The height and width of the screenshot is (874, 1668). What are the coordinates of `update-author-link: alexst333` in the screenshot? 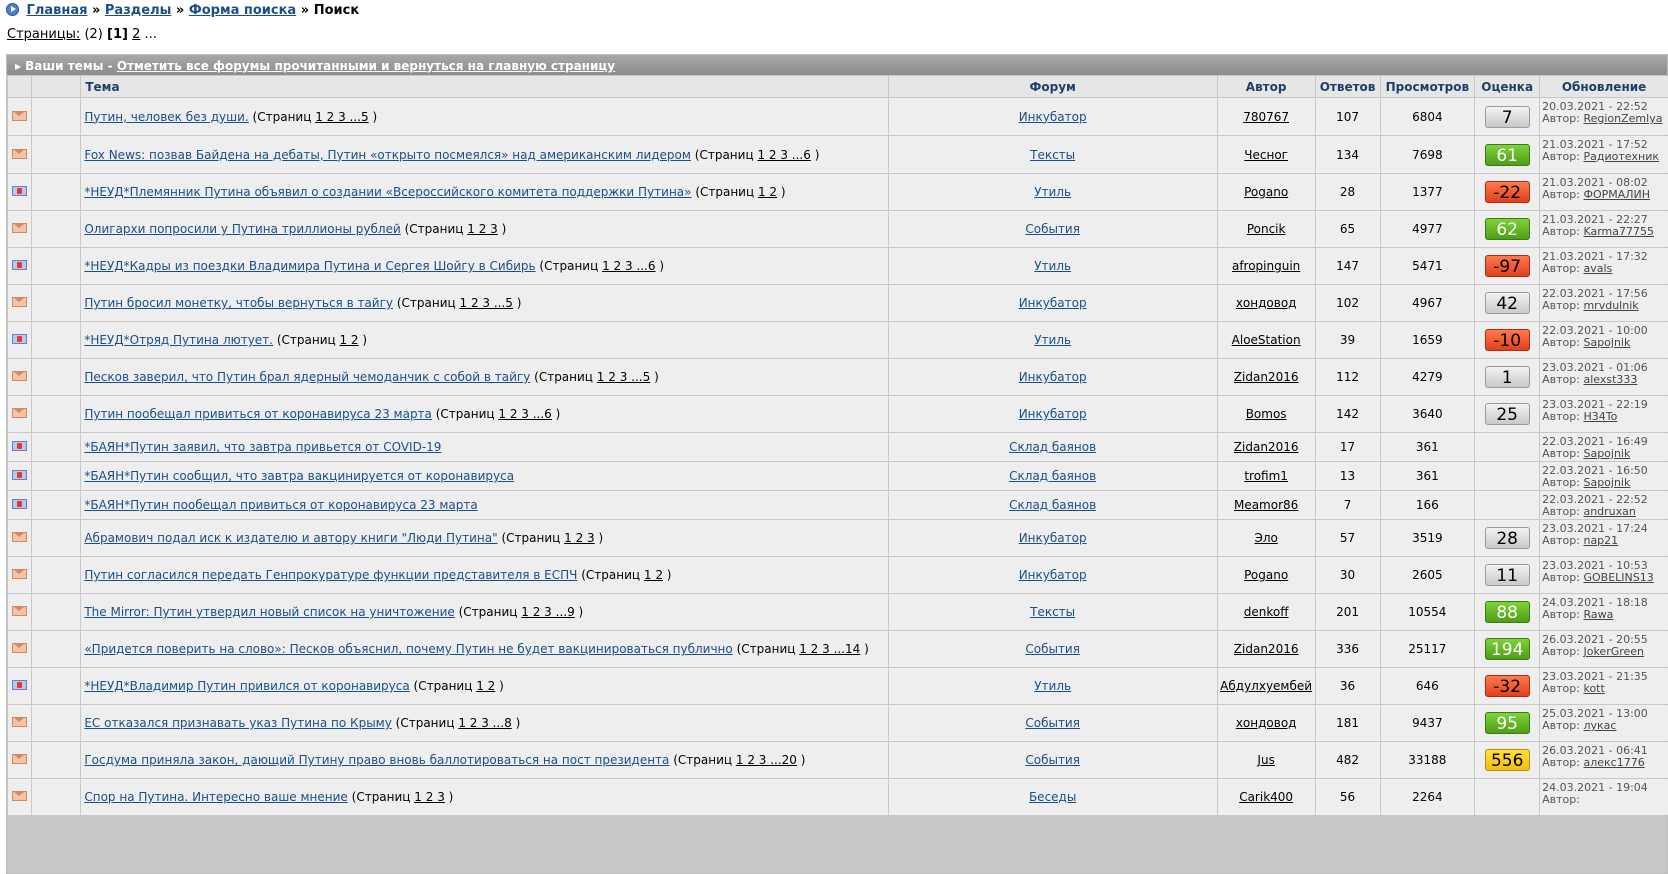 It's located at (1610, 379).